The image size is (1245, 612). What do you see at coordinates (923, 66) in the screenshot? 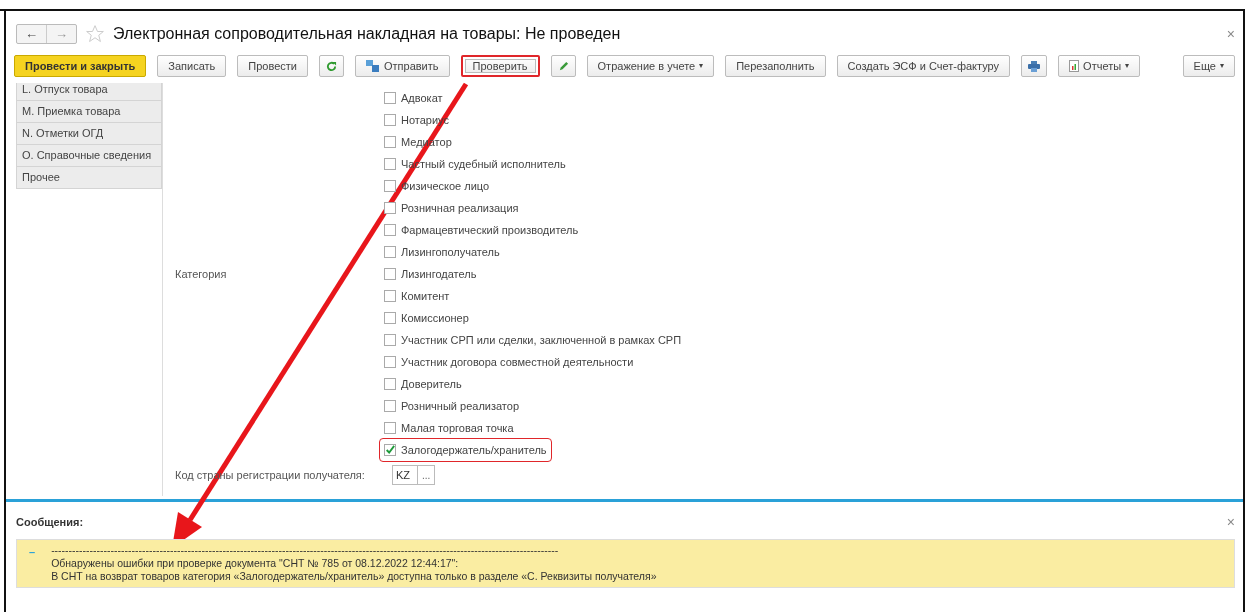
I see `toolbar-button: Создать ЭСФ и Счет-фактуру` at bounding box center [923, 66].